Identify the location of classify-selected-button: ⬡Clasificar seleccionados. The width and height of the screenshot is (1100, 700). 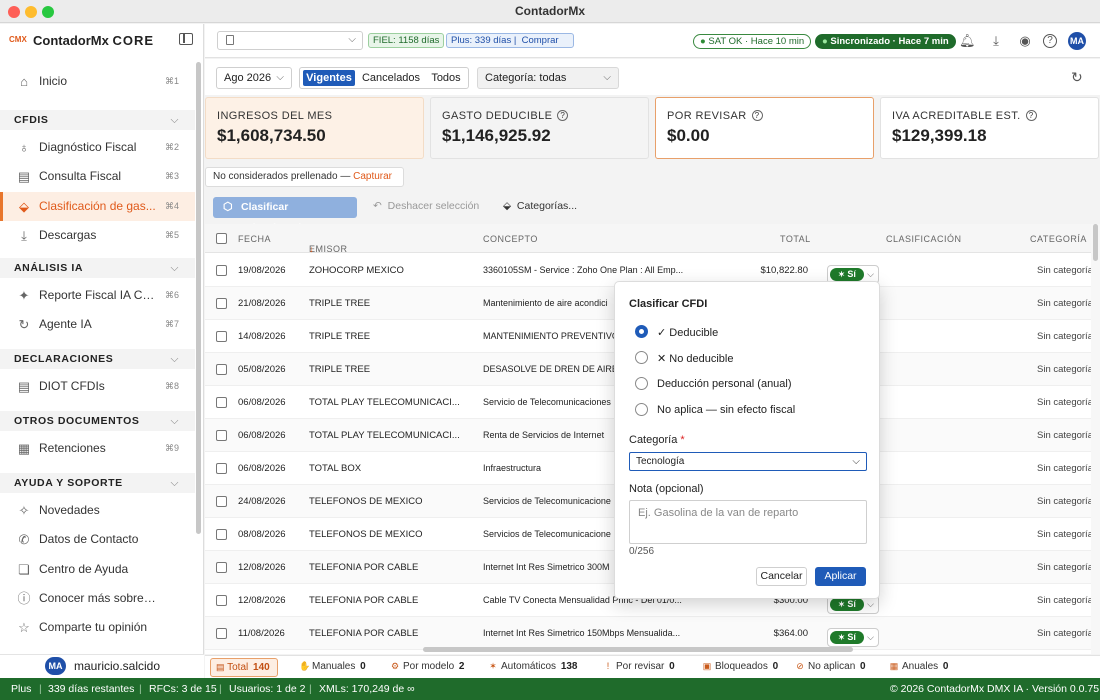
(285, 215).